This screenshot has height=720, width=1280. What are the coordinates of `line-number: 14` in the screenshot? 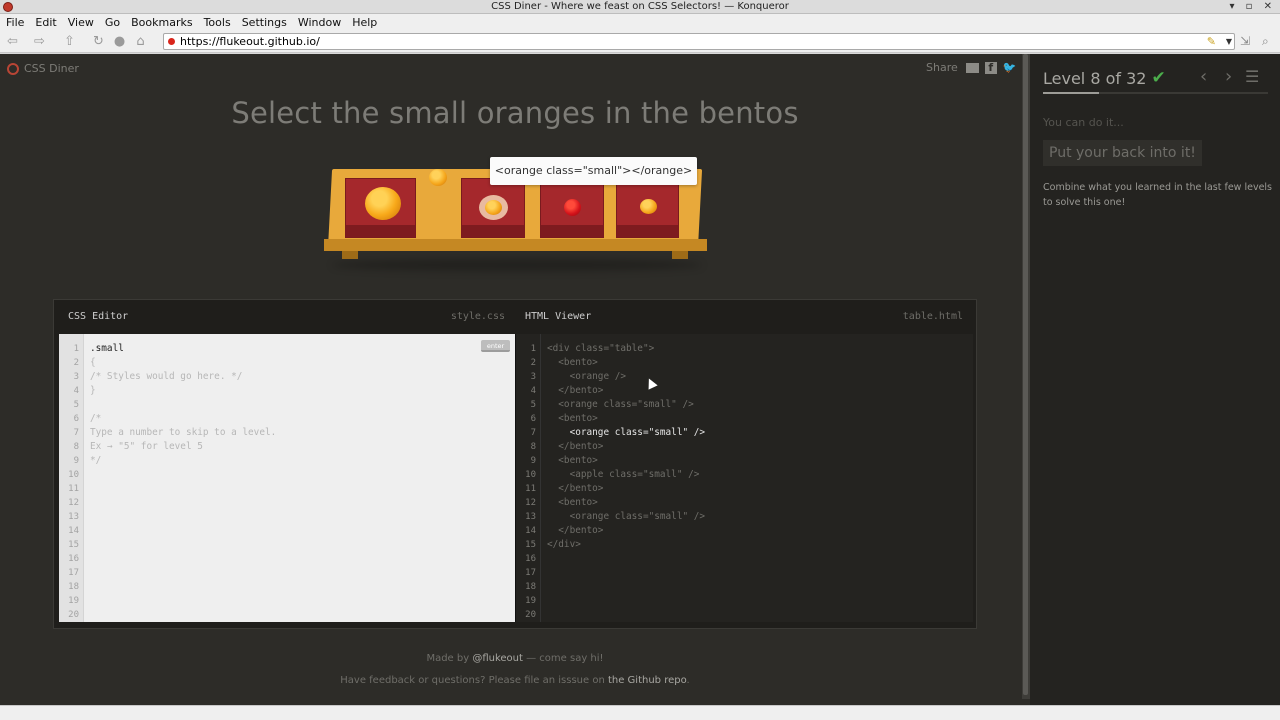 It's located at (73, 531).